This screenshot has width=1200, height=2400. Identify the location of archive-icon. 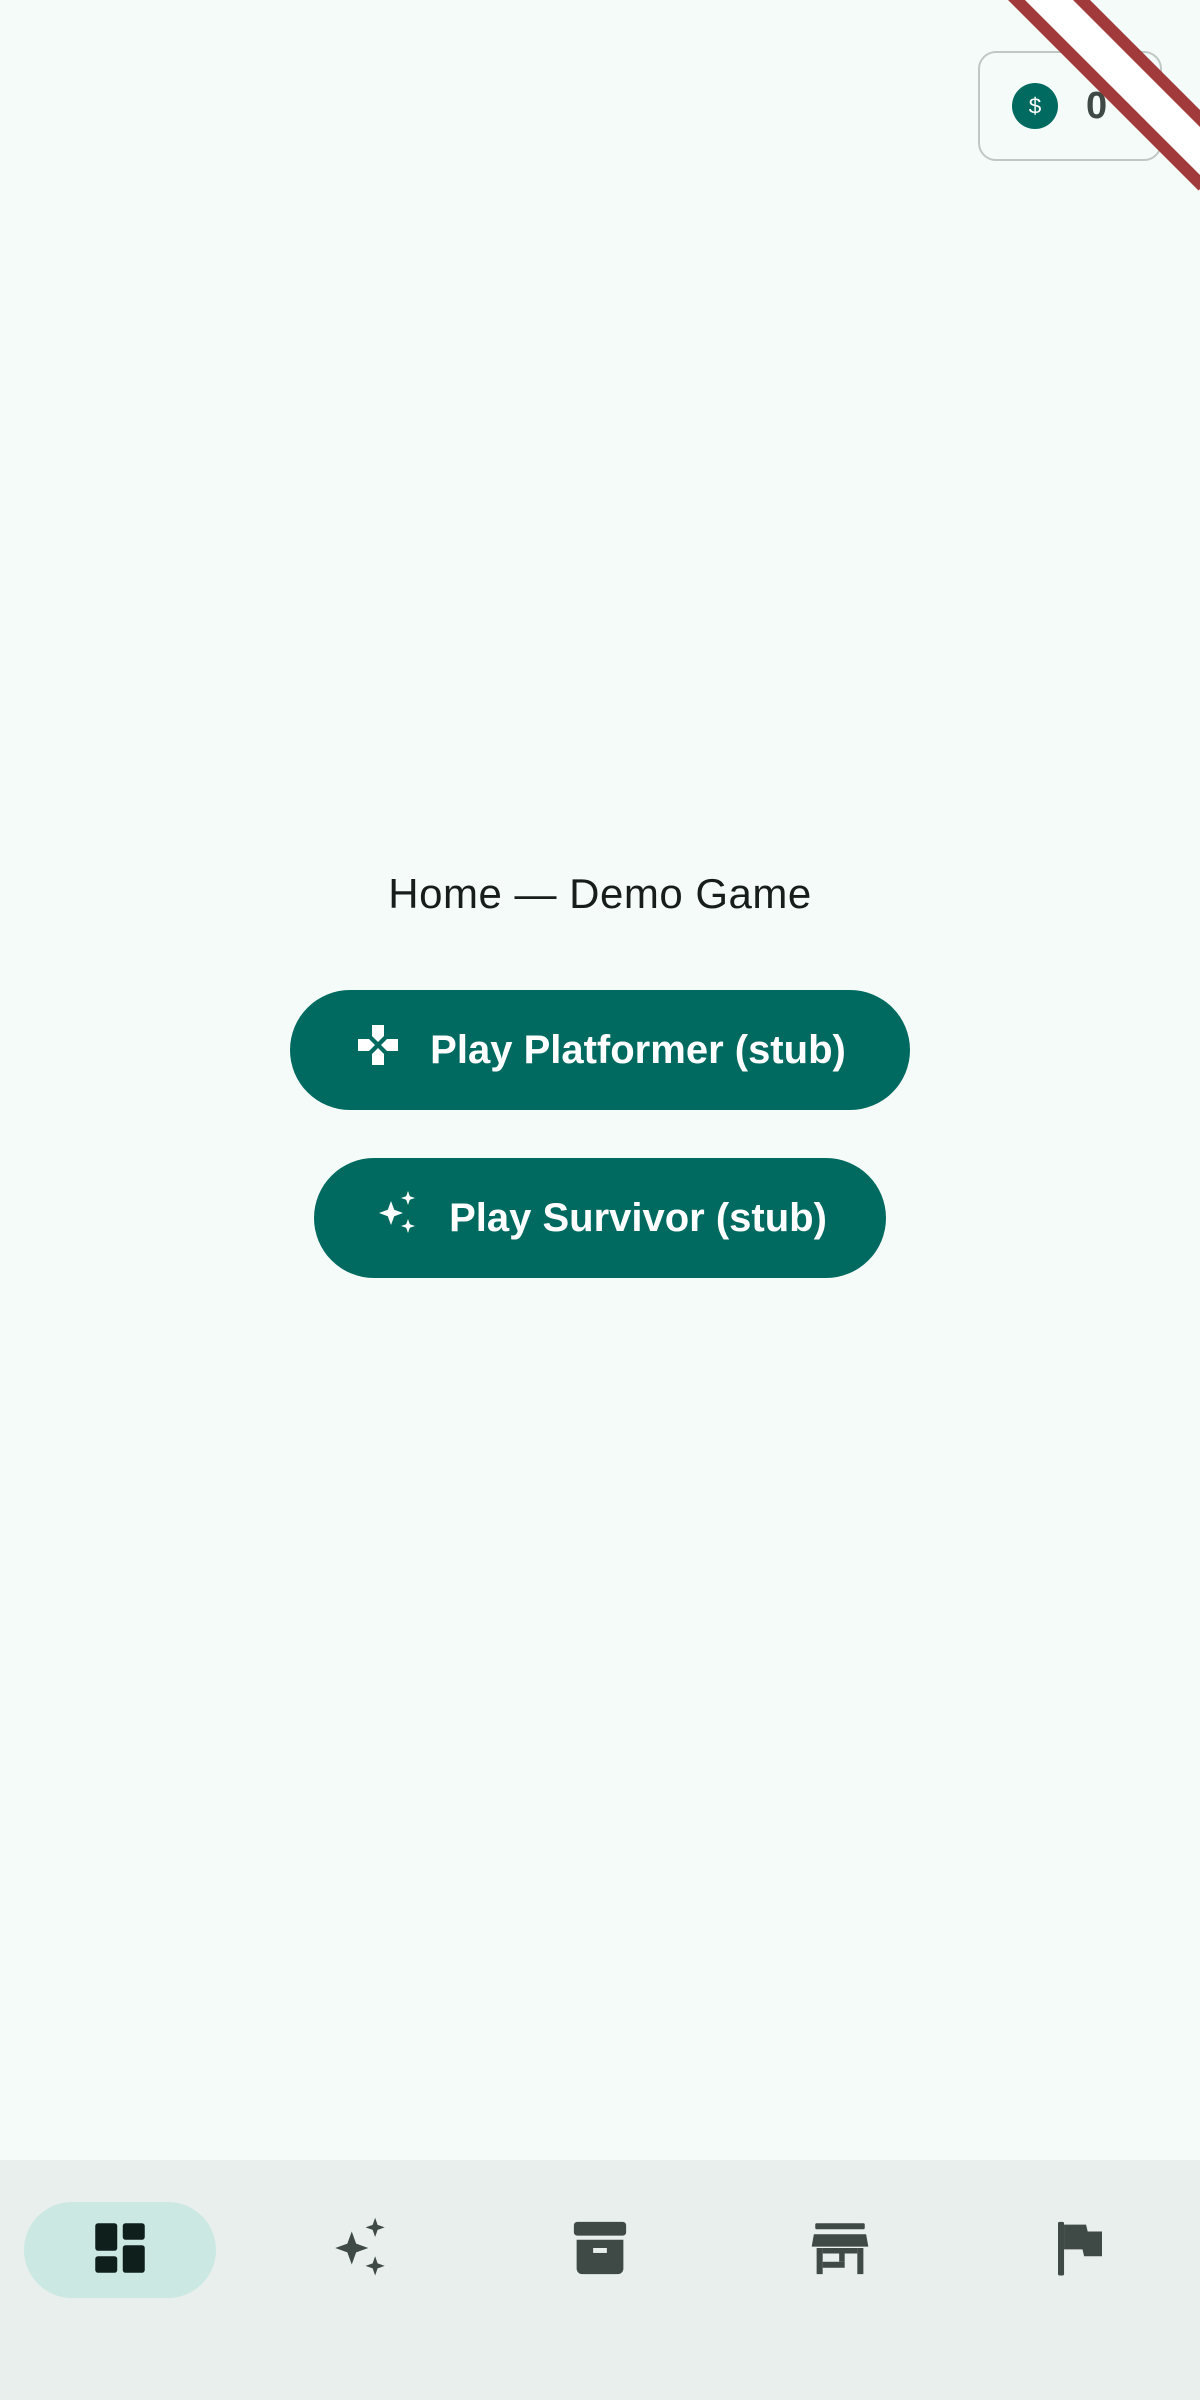
(600, 2250).